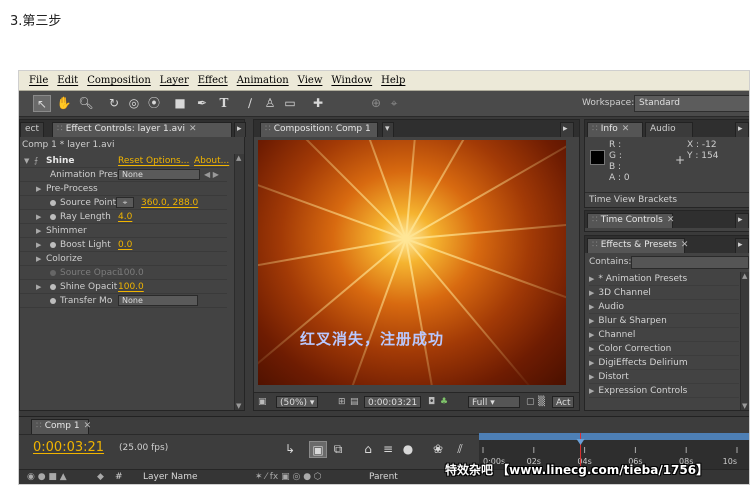  Describe the element at coordinates (123, 259) in the screenshot. I see `colorize-row: ▶ Colorize` at that location.